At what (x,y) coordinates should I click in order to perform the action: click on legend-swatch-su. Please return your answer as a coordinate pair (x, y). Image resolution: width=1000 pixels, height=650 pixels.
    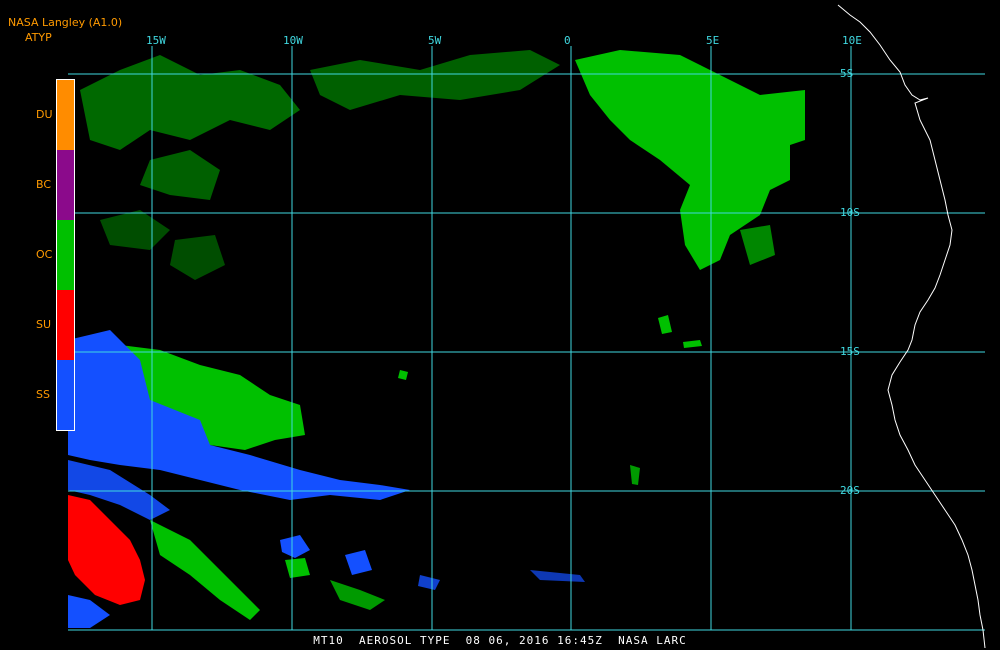
    Looking at the image, I should click on (65, 325).